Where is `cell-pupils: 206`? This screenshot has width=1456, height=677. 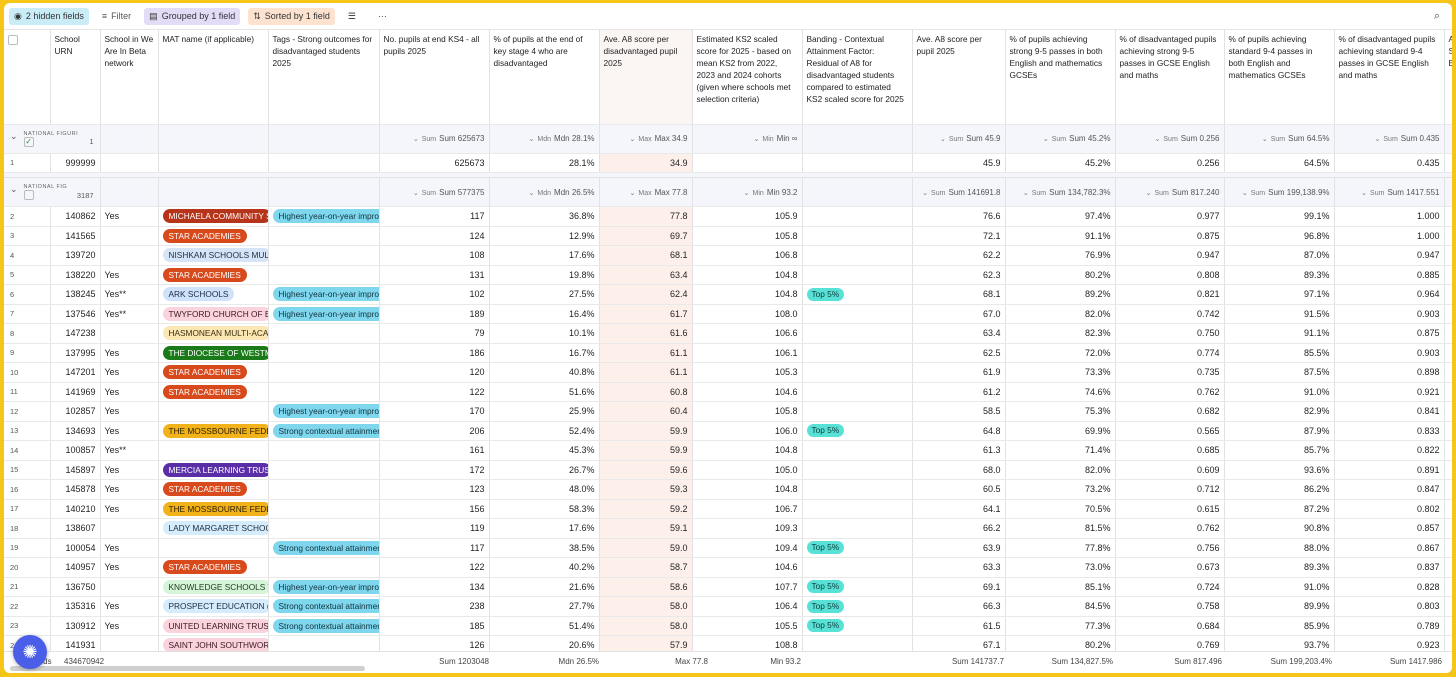 cell-pupils: 206 is located at coordinates (434, 431).